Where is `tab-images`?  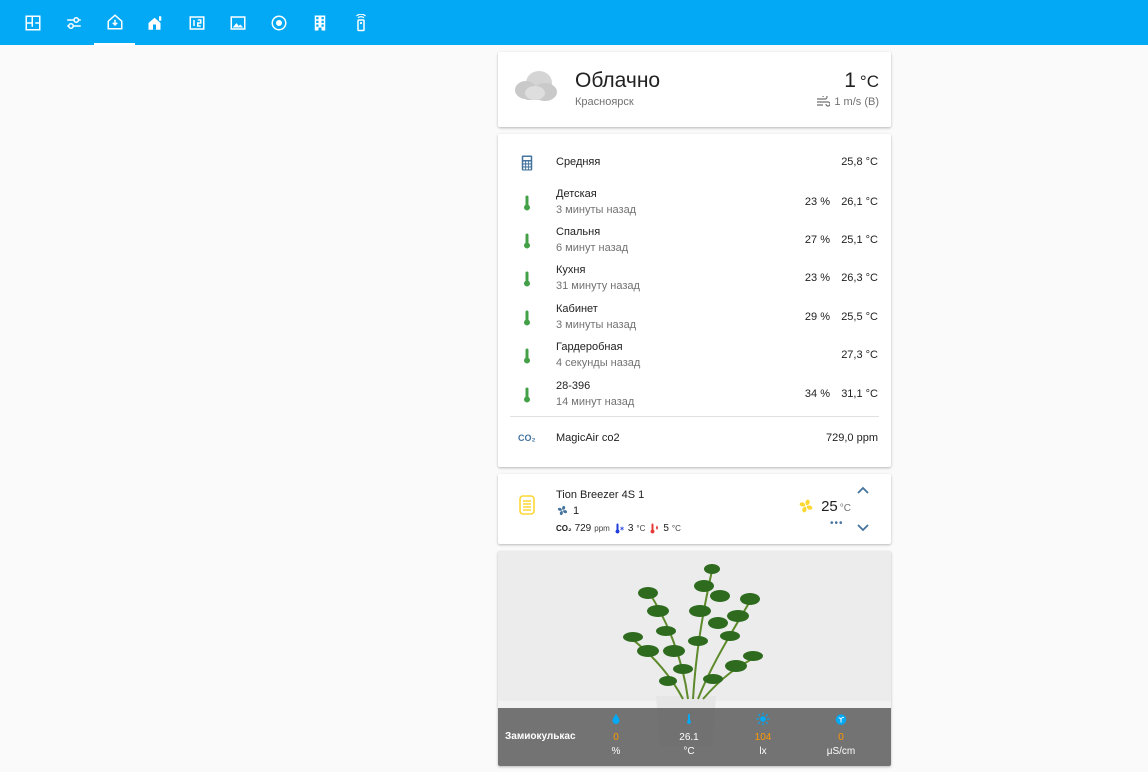
tab-images is located at coordinates (237, 22).